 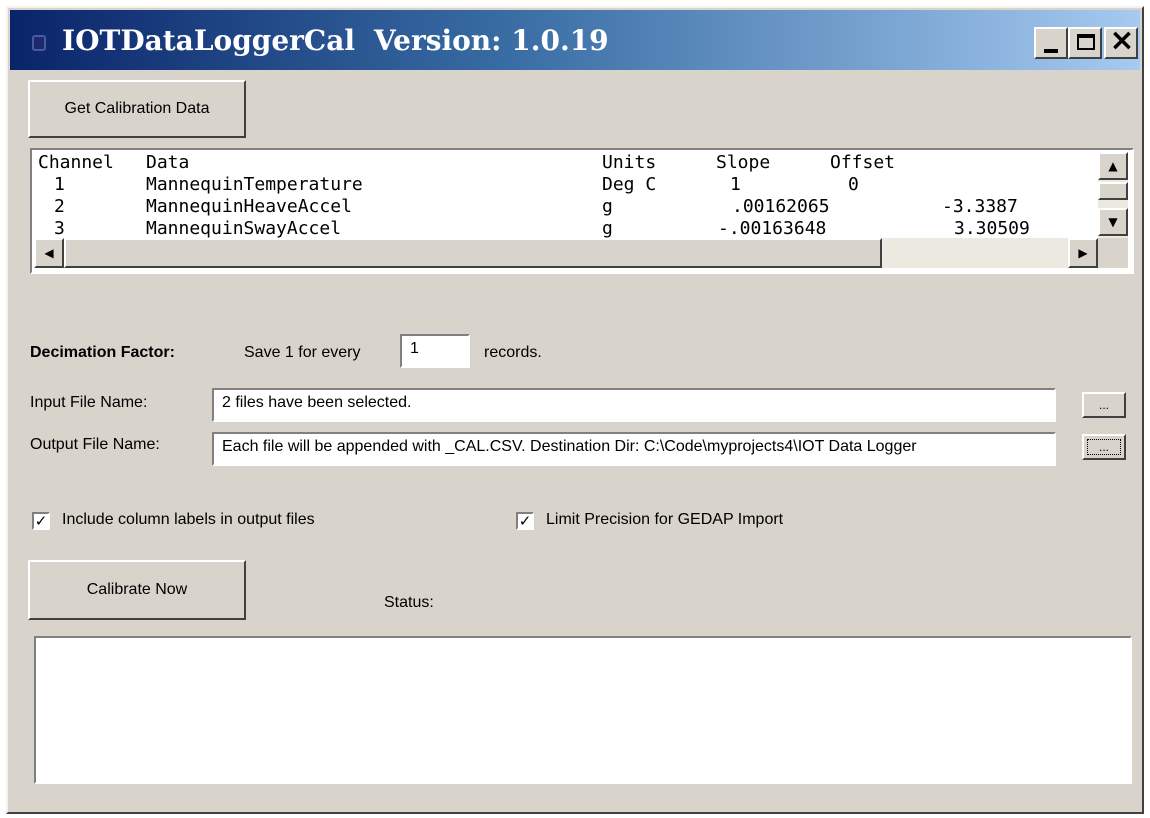 I want to click on maximize-icon, so click(x=1086, y=42).